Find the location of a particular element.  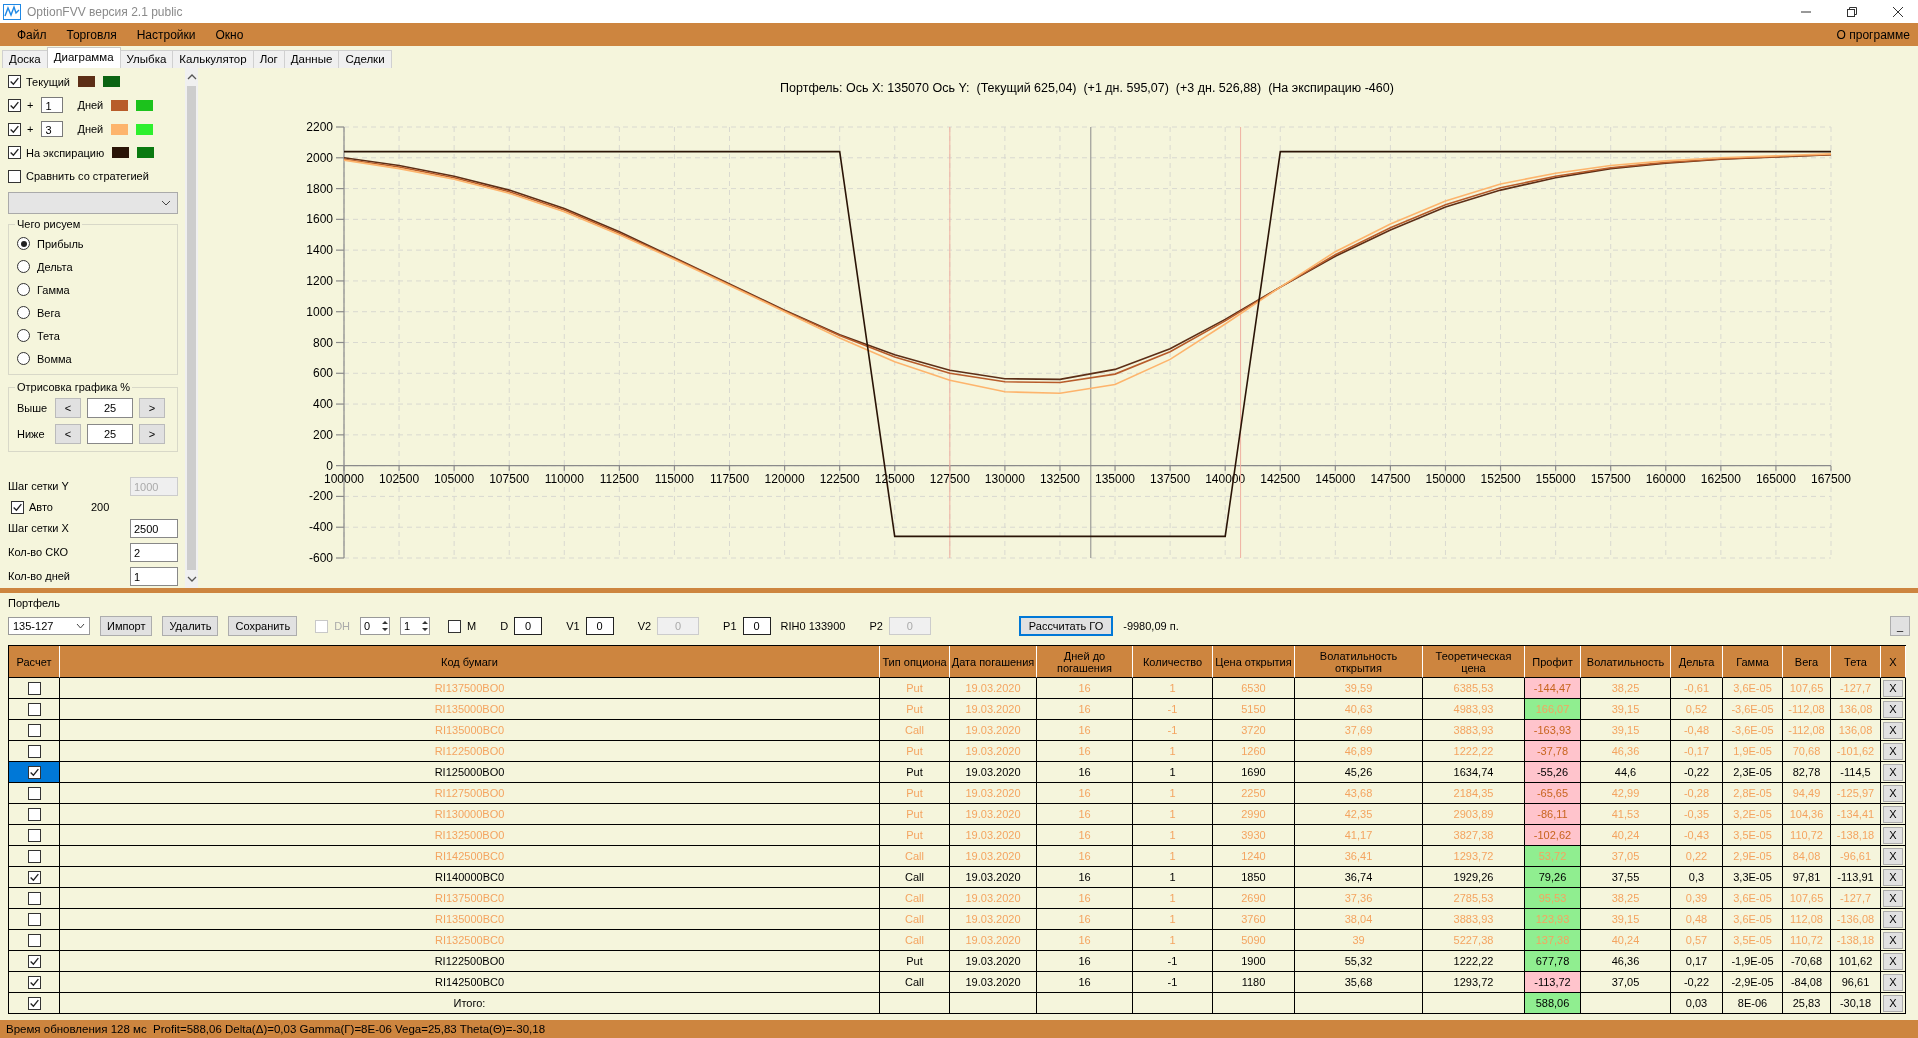

table-cell: 79,26 is located at coordinates (1553, 877).